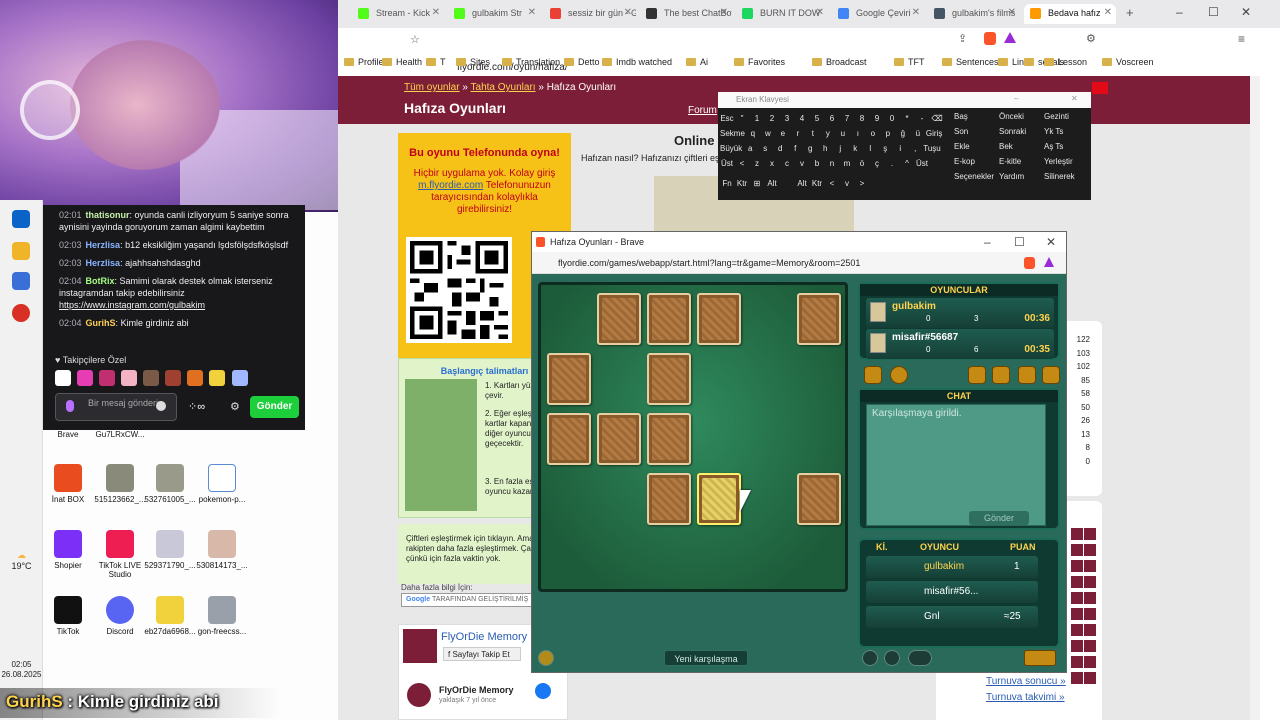 Image resolution: width=1280 pixels, height=720 pixels. I want to click on emote-s, so click(85, 378).